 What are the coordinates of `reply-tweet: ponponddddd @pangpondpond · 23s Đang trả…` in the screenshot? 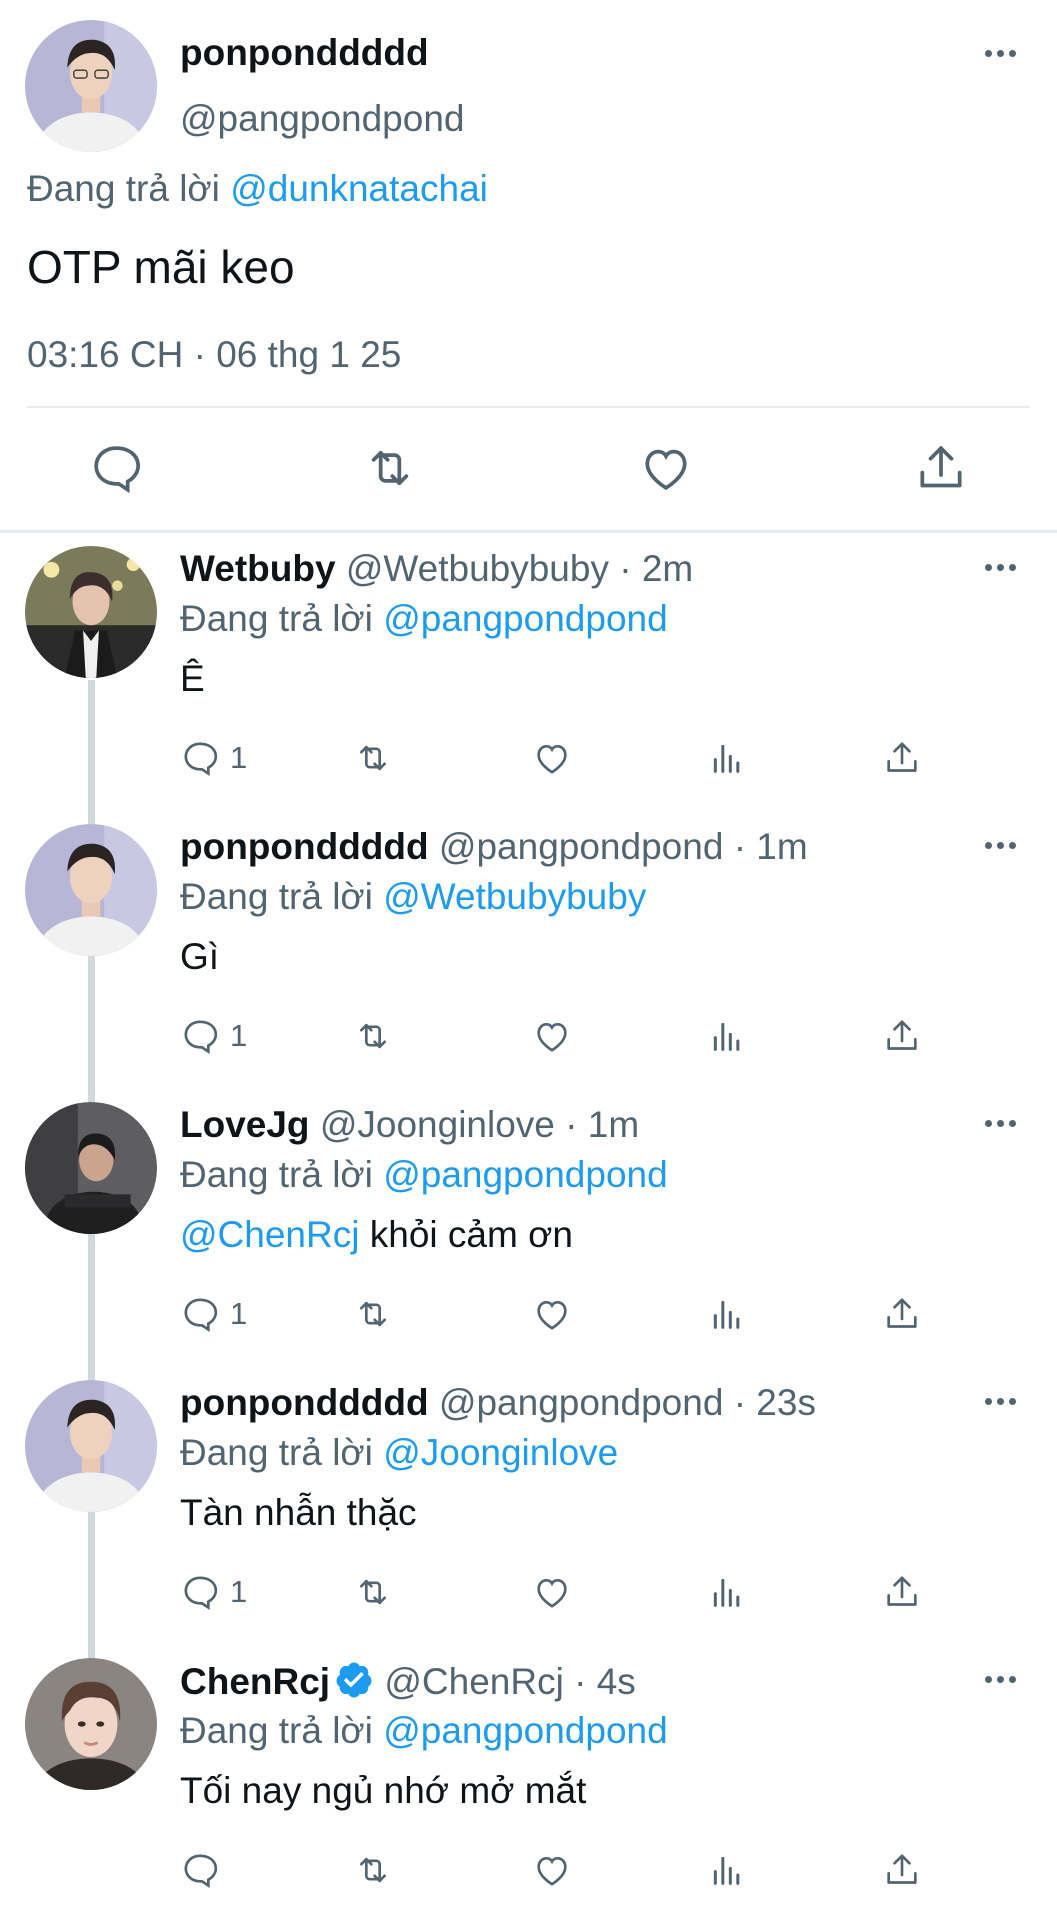 It's located at (528, 1519).